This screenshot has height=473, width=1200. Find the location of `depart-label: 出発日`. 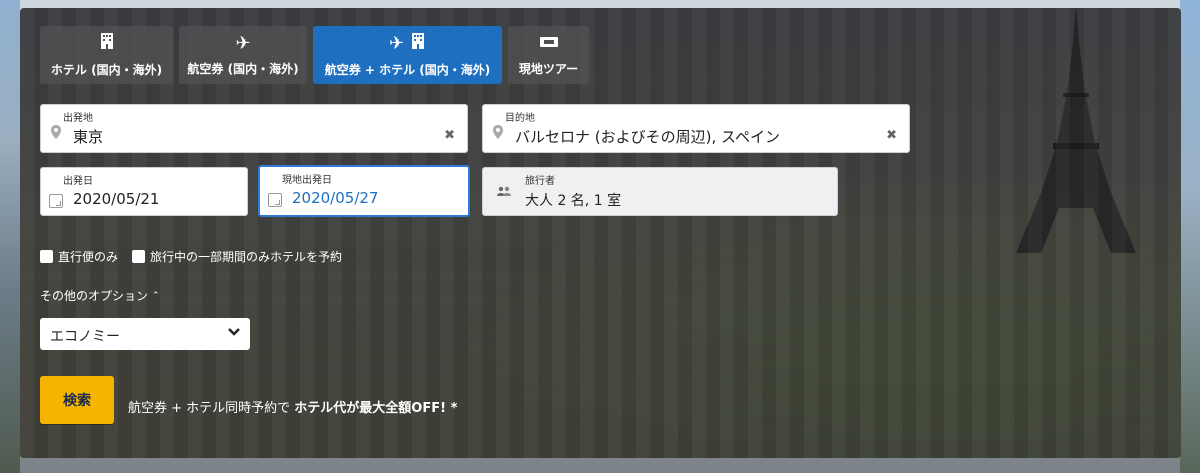

depart-label: 出発日 is located at coordinates (78, 181).